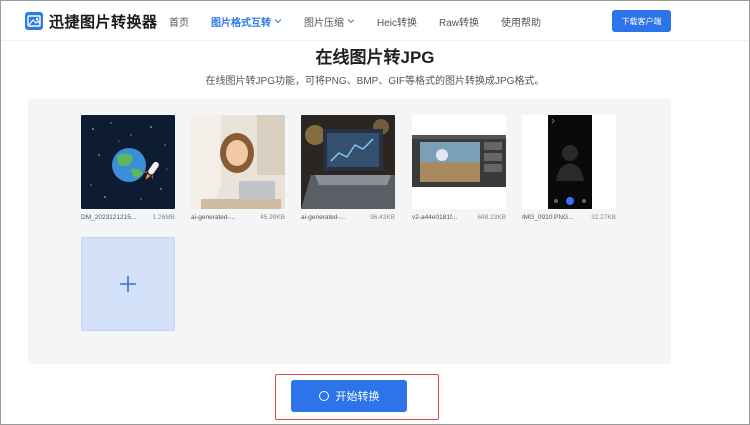  I want to click on nav-label: Raw转换, so click(459, 23).